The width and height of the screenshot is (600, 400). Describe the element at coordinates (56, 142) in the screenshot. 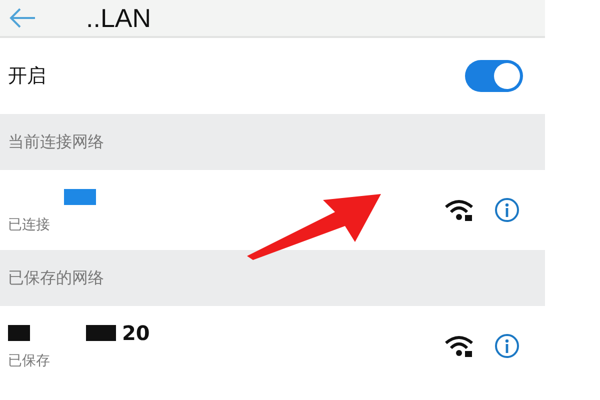

I see `section-title: 当前连接网络` at that location.